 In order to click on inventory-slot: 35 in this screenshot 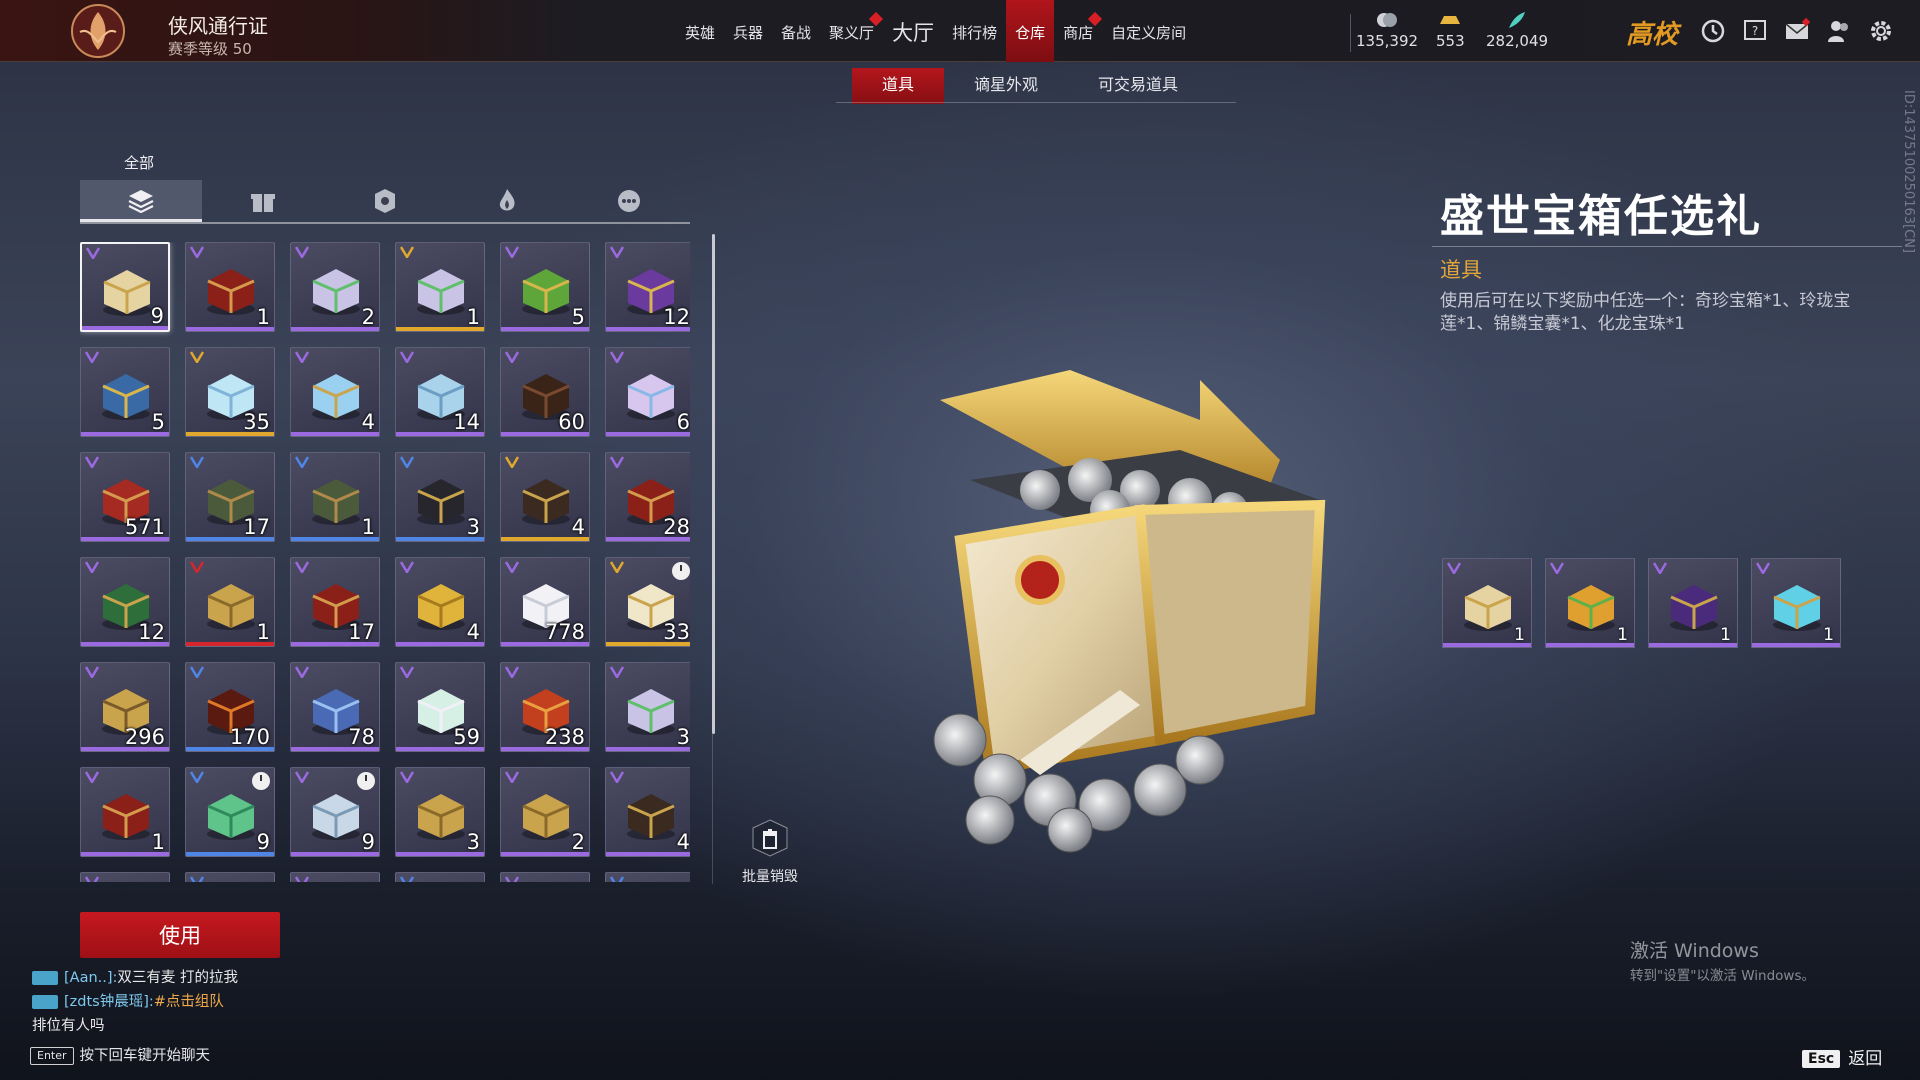, I will do `click(230, 392)`.